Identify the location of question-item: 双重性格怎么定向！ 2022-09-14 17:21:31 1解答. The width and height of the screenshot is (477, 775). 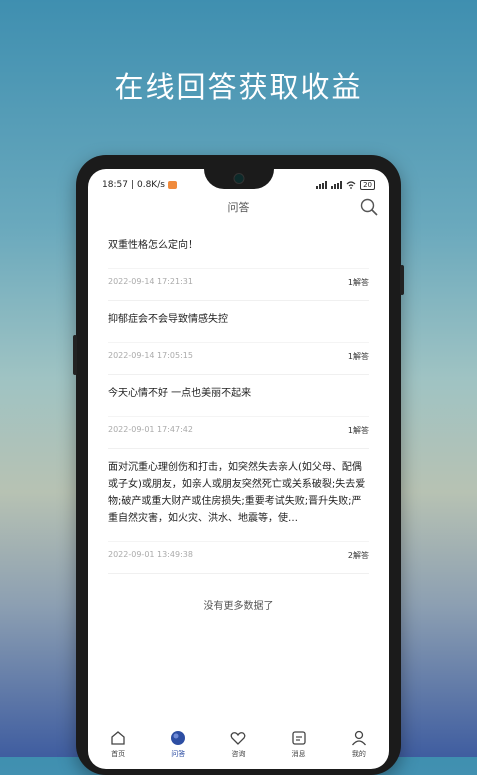
(238, 264).